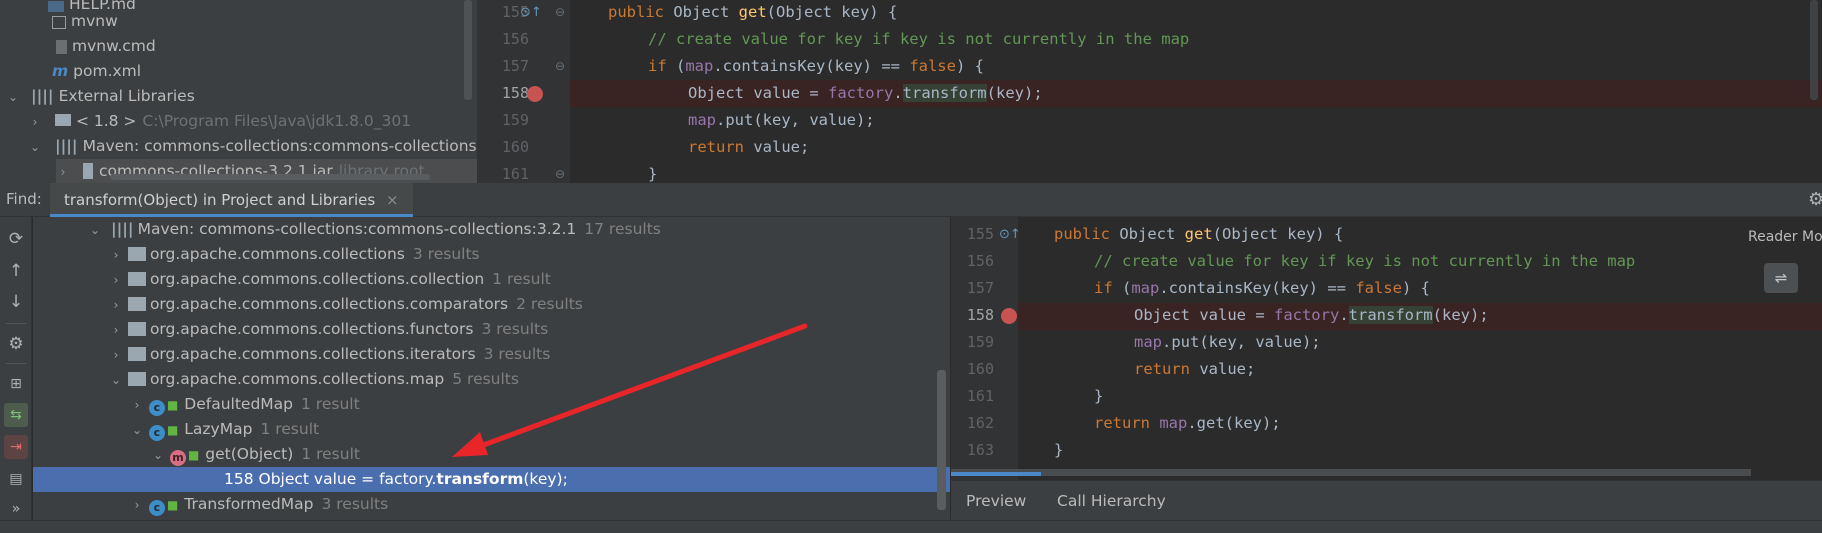 This screenshot has width=1822, height=533. I want to click on line-number: 157, so click(980, 288).